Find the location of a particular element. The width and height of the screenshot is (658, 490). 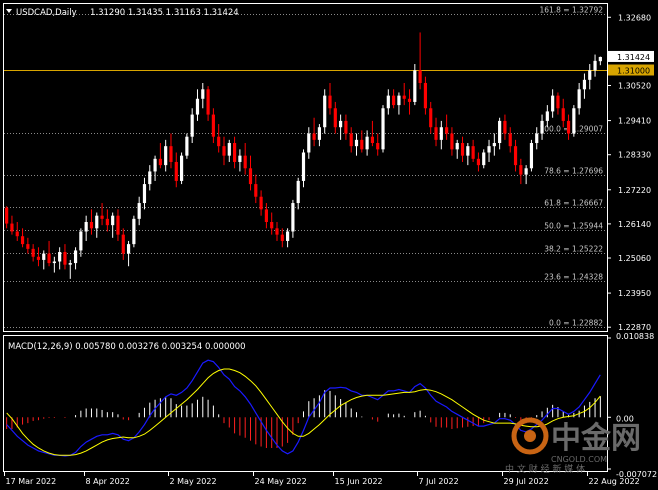

price-tick-label: 1.32680 is located at coordinates (634, 17).